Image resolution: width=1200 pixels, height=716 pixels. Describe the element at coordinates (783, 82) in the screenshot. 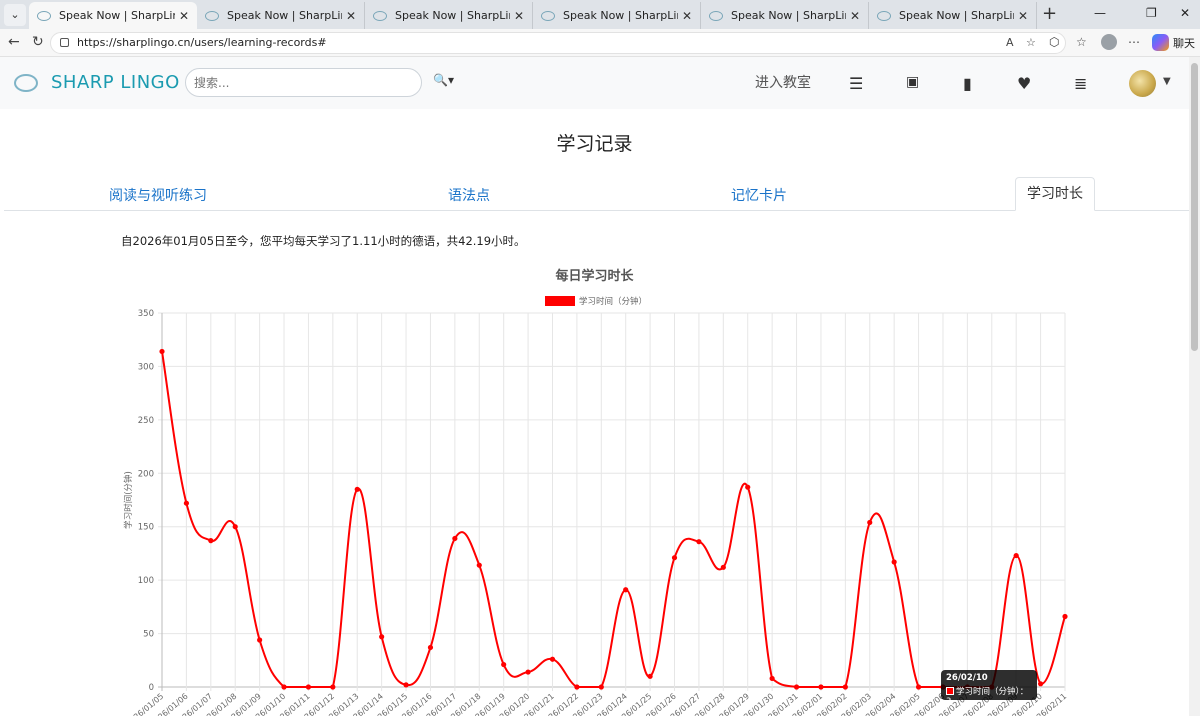

I see `enter-classroom-link: 进入教室` at that location.